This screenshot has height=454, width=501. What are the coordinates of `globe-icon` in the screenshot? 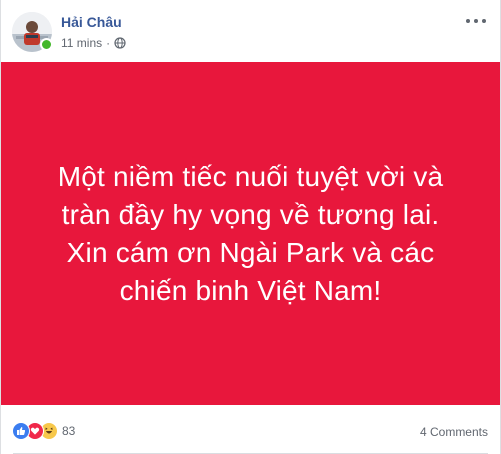 It's located at (120, 43).